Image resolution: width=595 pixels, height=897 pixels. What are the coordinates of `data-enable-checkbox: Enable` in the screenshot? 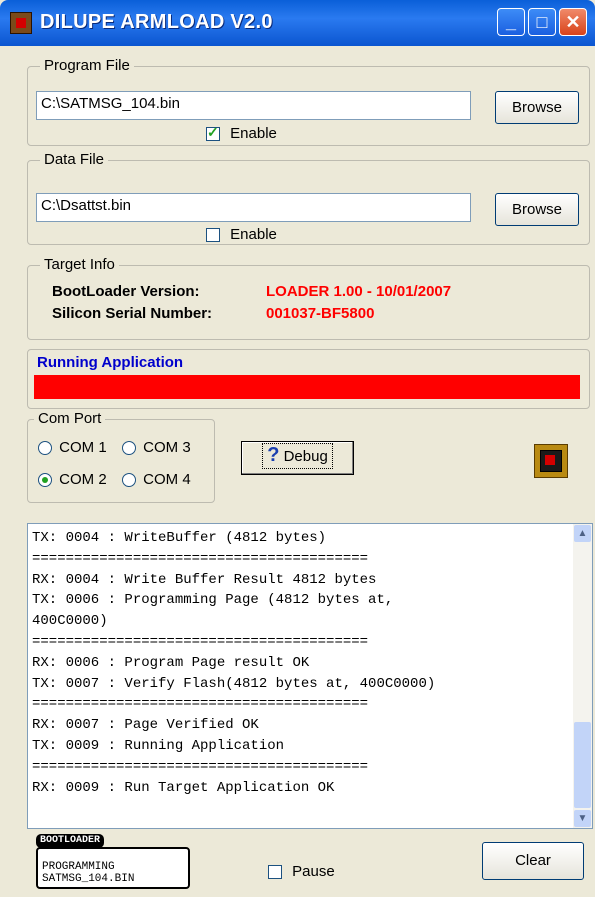 It's located at (241, 234).